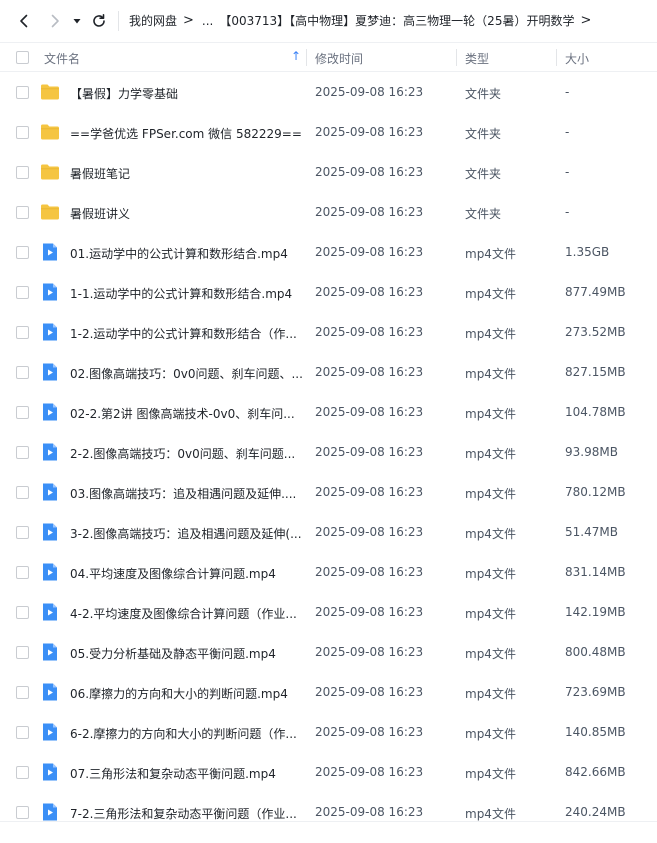 This screenshot has height=843, width=657. I want to click on file-name: 06.摩擦力的方向和大小的判断问题.mp4, so click(186, 693).